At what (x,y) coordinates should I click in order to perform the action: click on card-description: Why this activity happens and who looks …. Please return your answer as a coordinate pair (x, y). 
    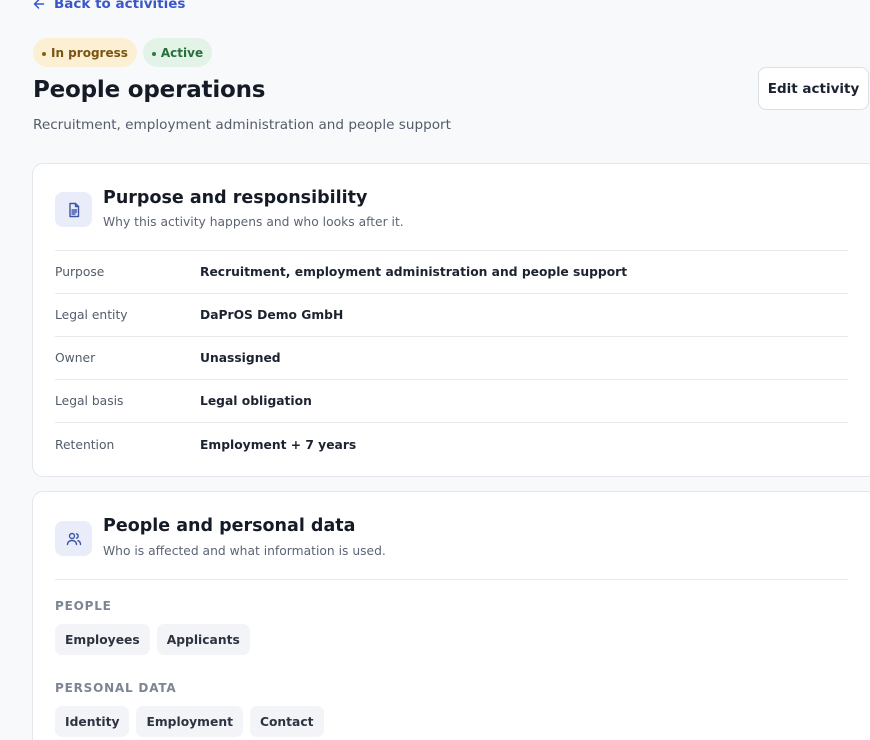
    Looking at the image, I should click on (253, 222).